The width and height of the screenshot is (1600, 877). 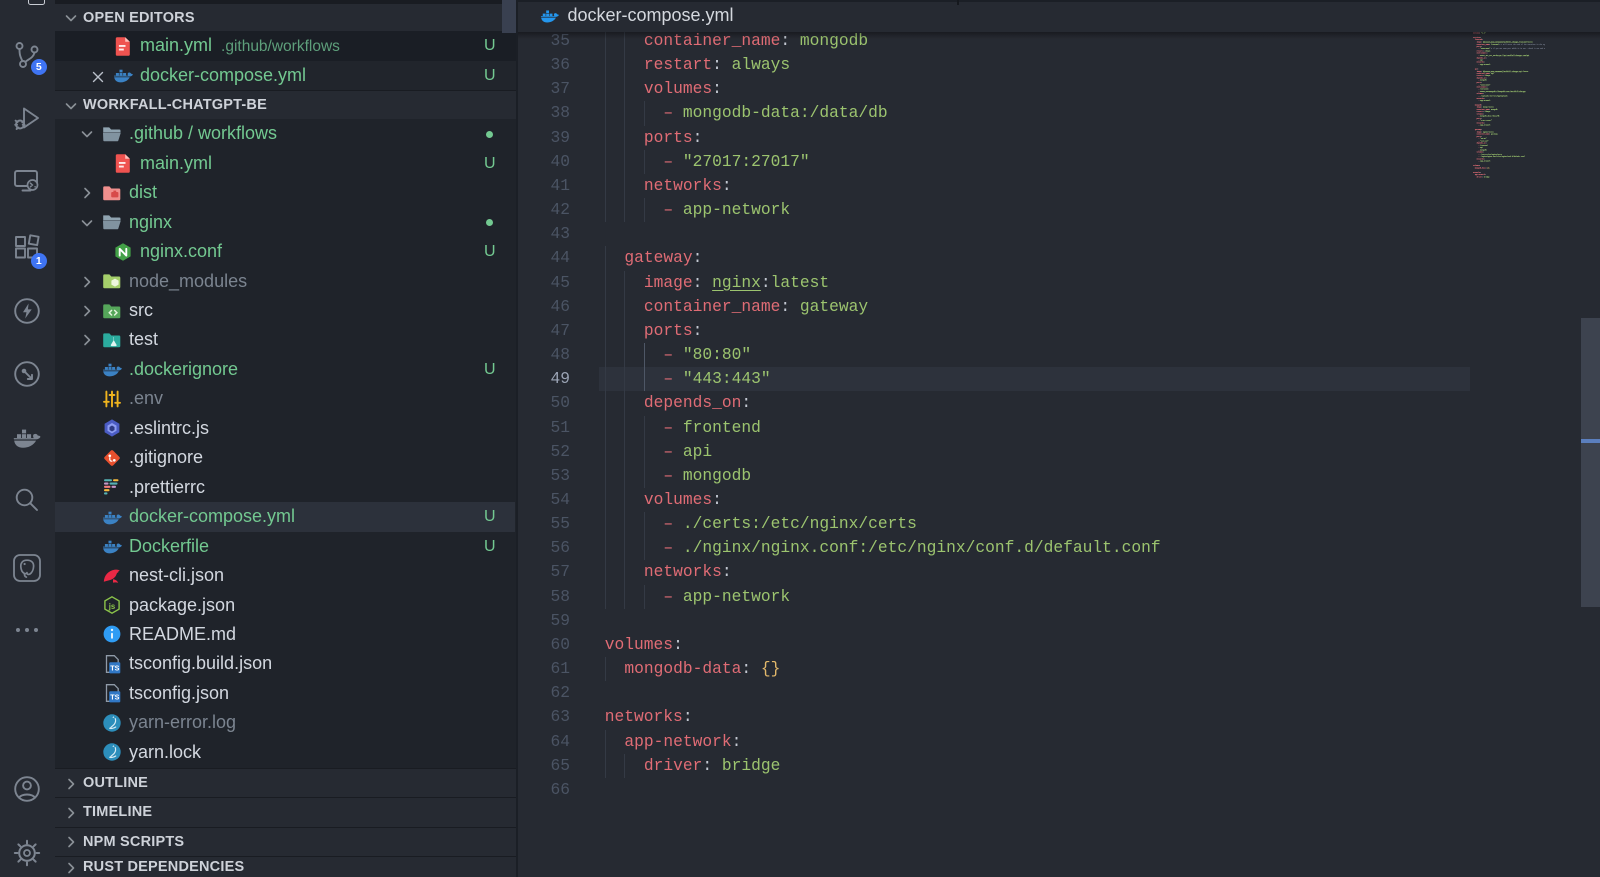 I want to click on svg-text: js, so click(x=112, y=606).